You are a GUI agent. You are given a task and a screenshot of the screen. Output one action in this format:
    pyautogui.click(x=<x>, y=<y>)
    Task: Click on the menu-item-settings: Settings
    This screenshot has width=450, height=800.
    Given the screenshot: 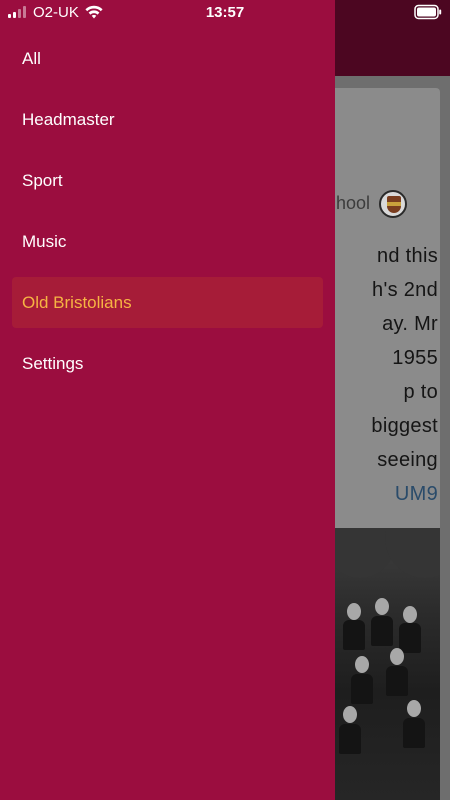 What is the action you would take?
    pyautogui.click(x=167, y=363)
    